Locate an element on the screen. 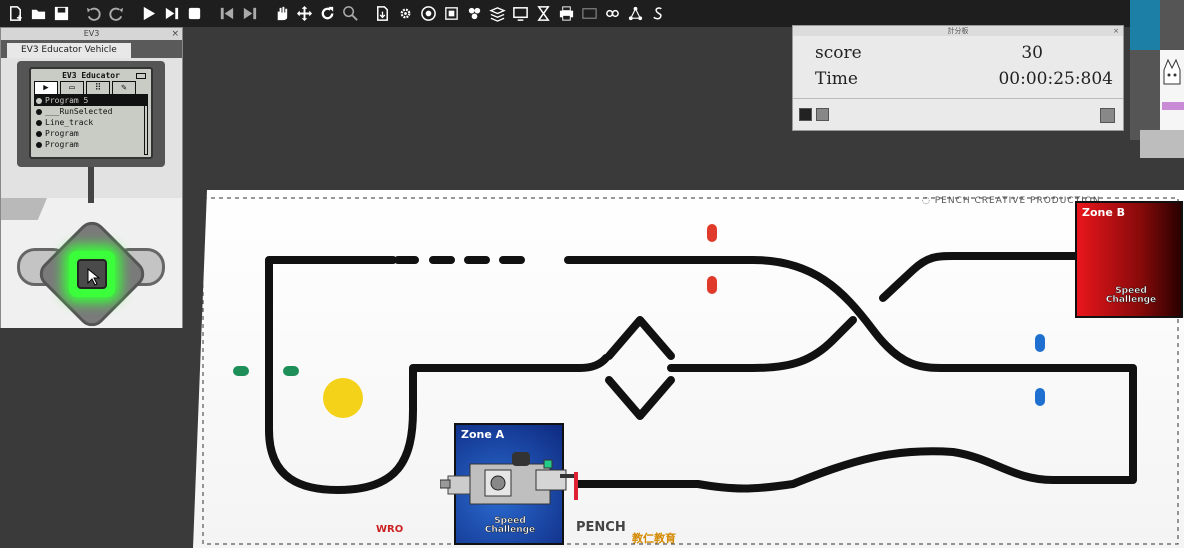 This screenshot has height=548, width=1184. pan-button is located at coordinates (281, 14).